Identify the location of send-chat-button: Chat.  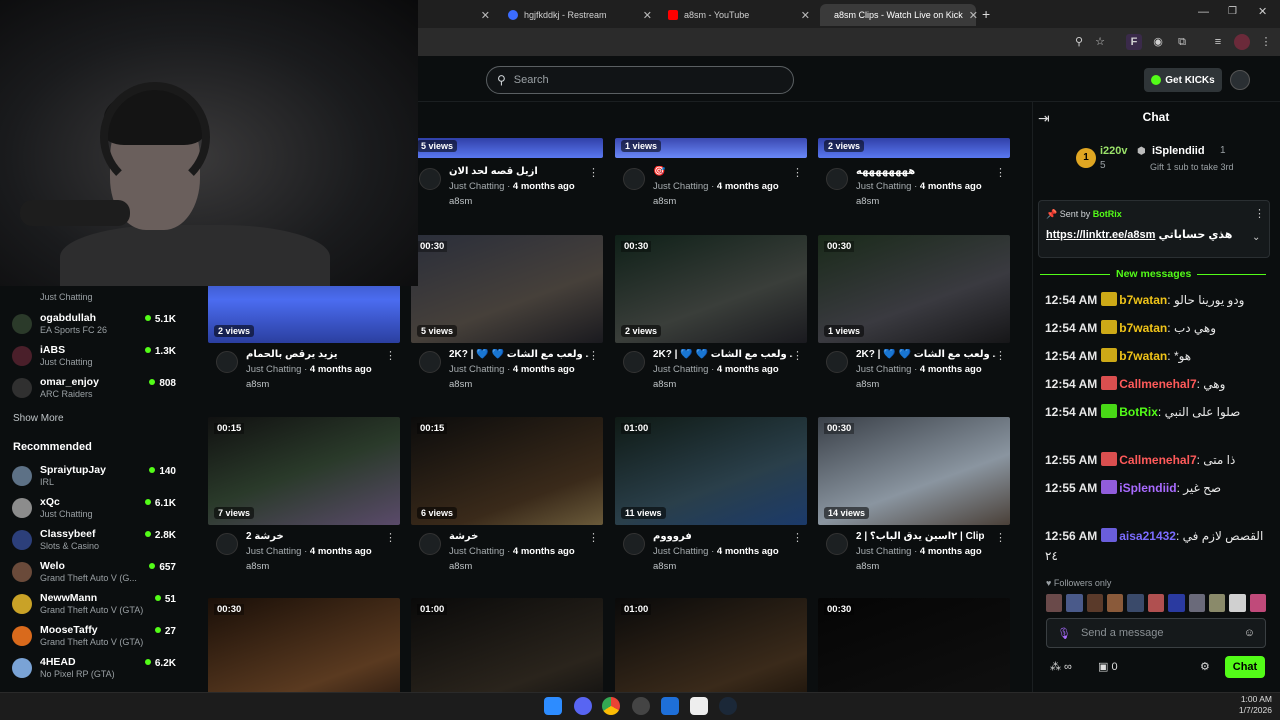
(1245, 667).